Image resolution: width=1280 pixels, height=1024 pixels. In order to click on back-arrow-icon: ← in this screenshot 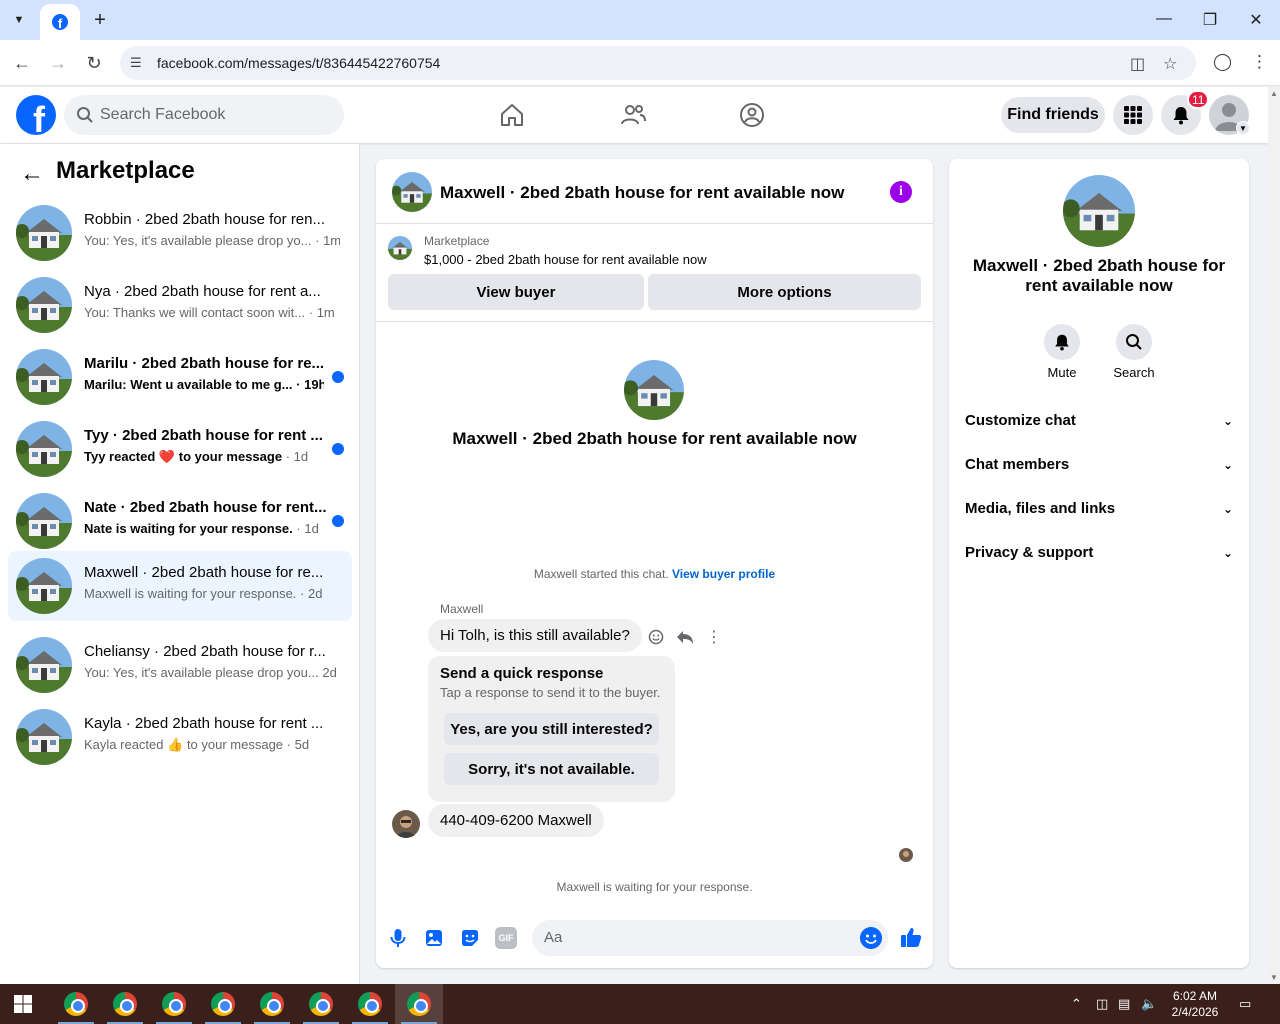, I will do `click(32, 174)`.